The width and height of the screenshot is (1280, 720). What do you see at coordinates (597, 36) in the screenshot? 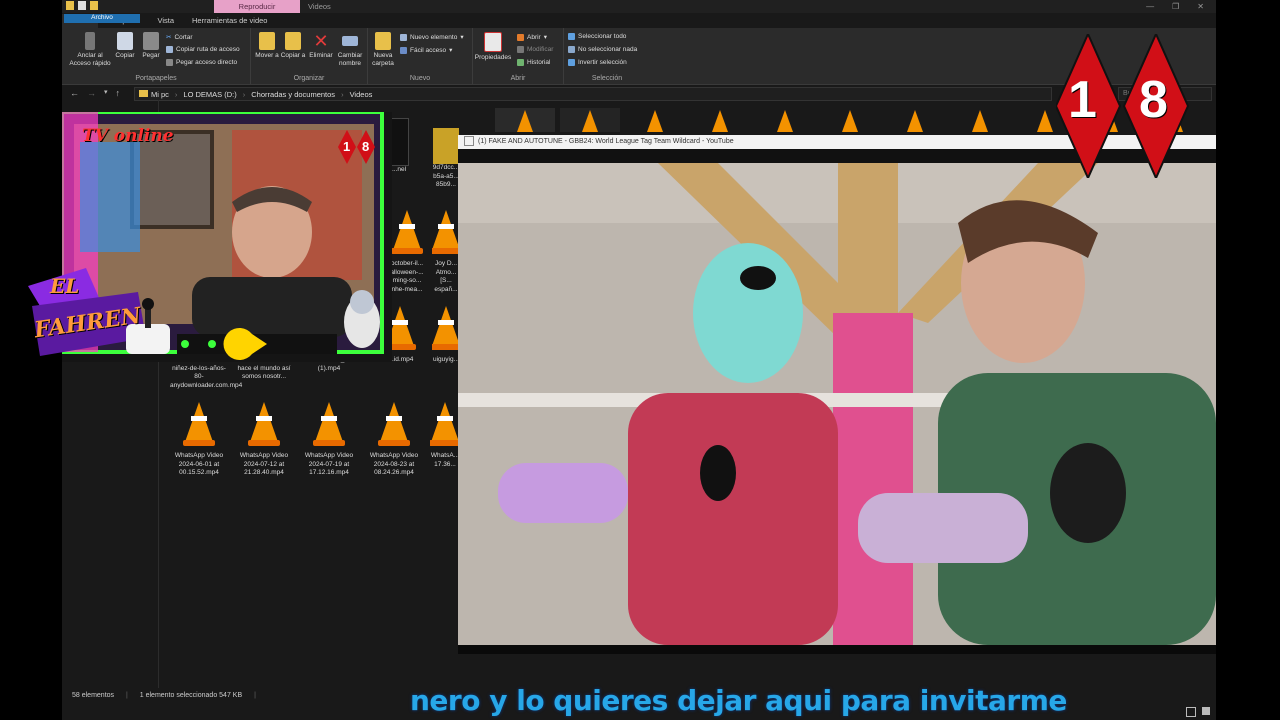
I see `select-all-button: Seleccionar todo` at bounding box center [597, 36].